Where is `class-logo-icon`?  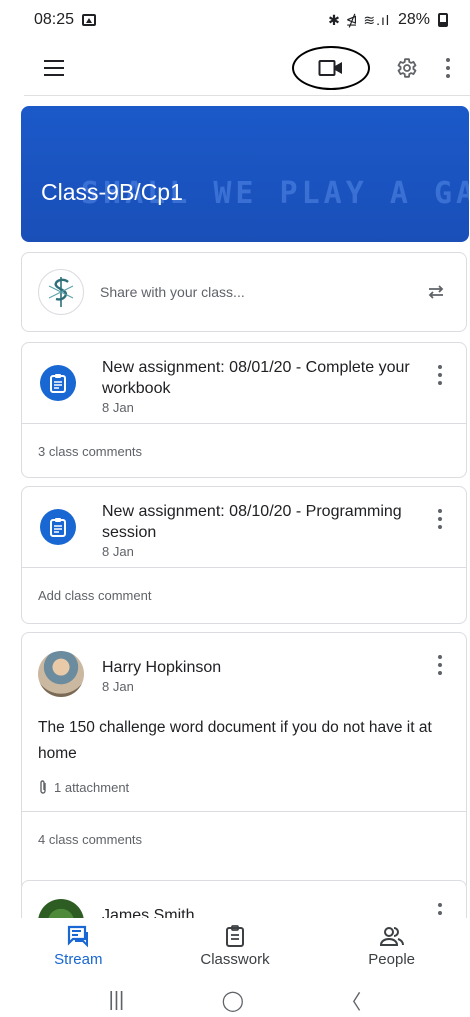 class-logo-icon is located at coordinates (61, 292).